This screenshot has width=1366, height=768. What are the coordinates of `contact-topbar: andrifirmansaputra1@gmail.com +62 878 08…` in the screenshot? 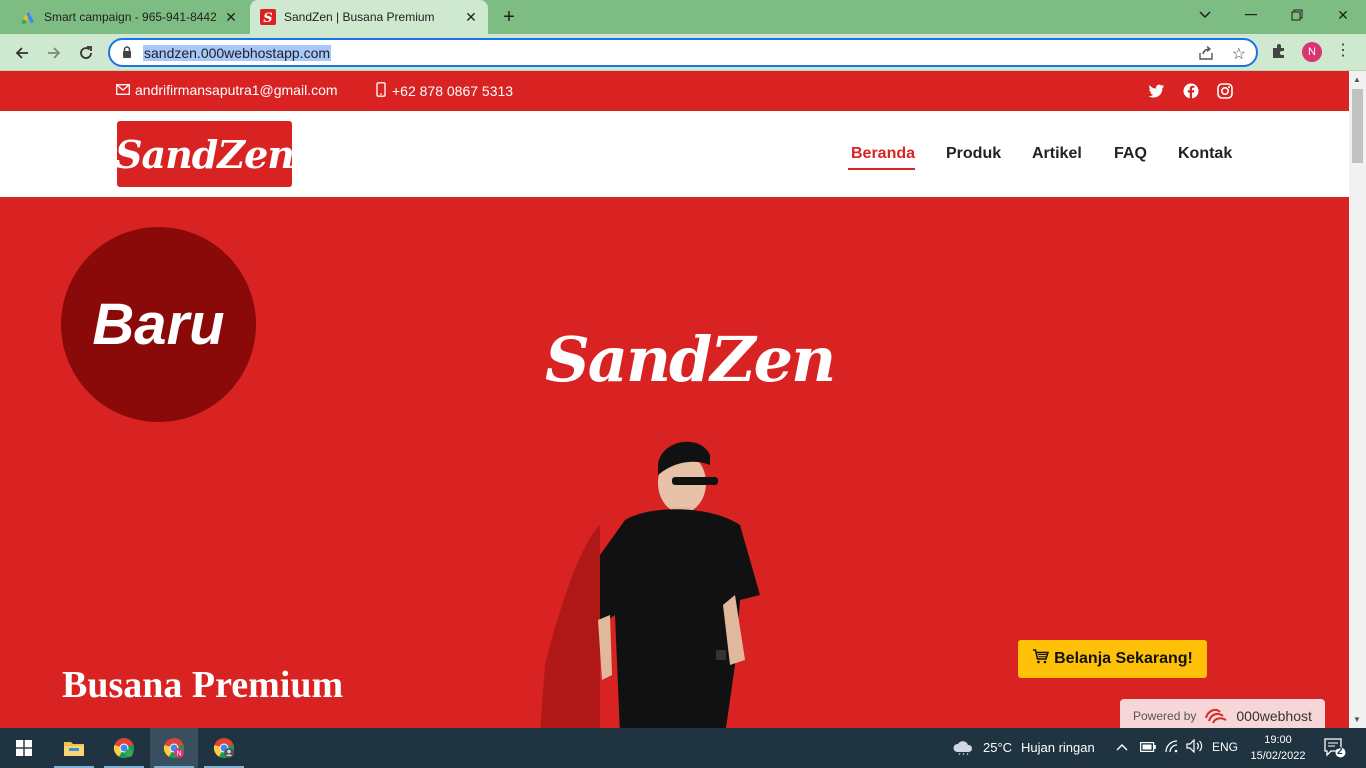 It's located at (674, 91).